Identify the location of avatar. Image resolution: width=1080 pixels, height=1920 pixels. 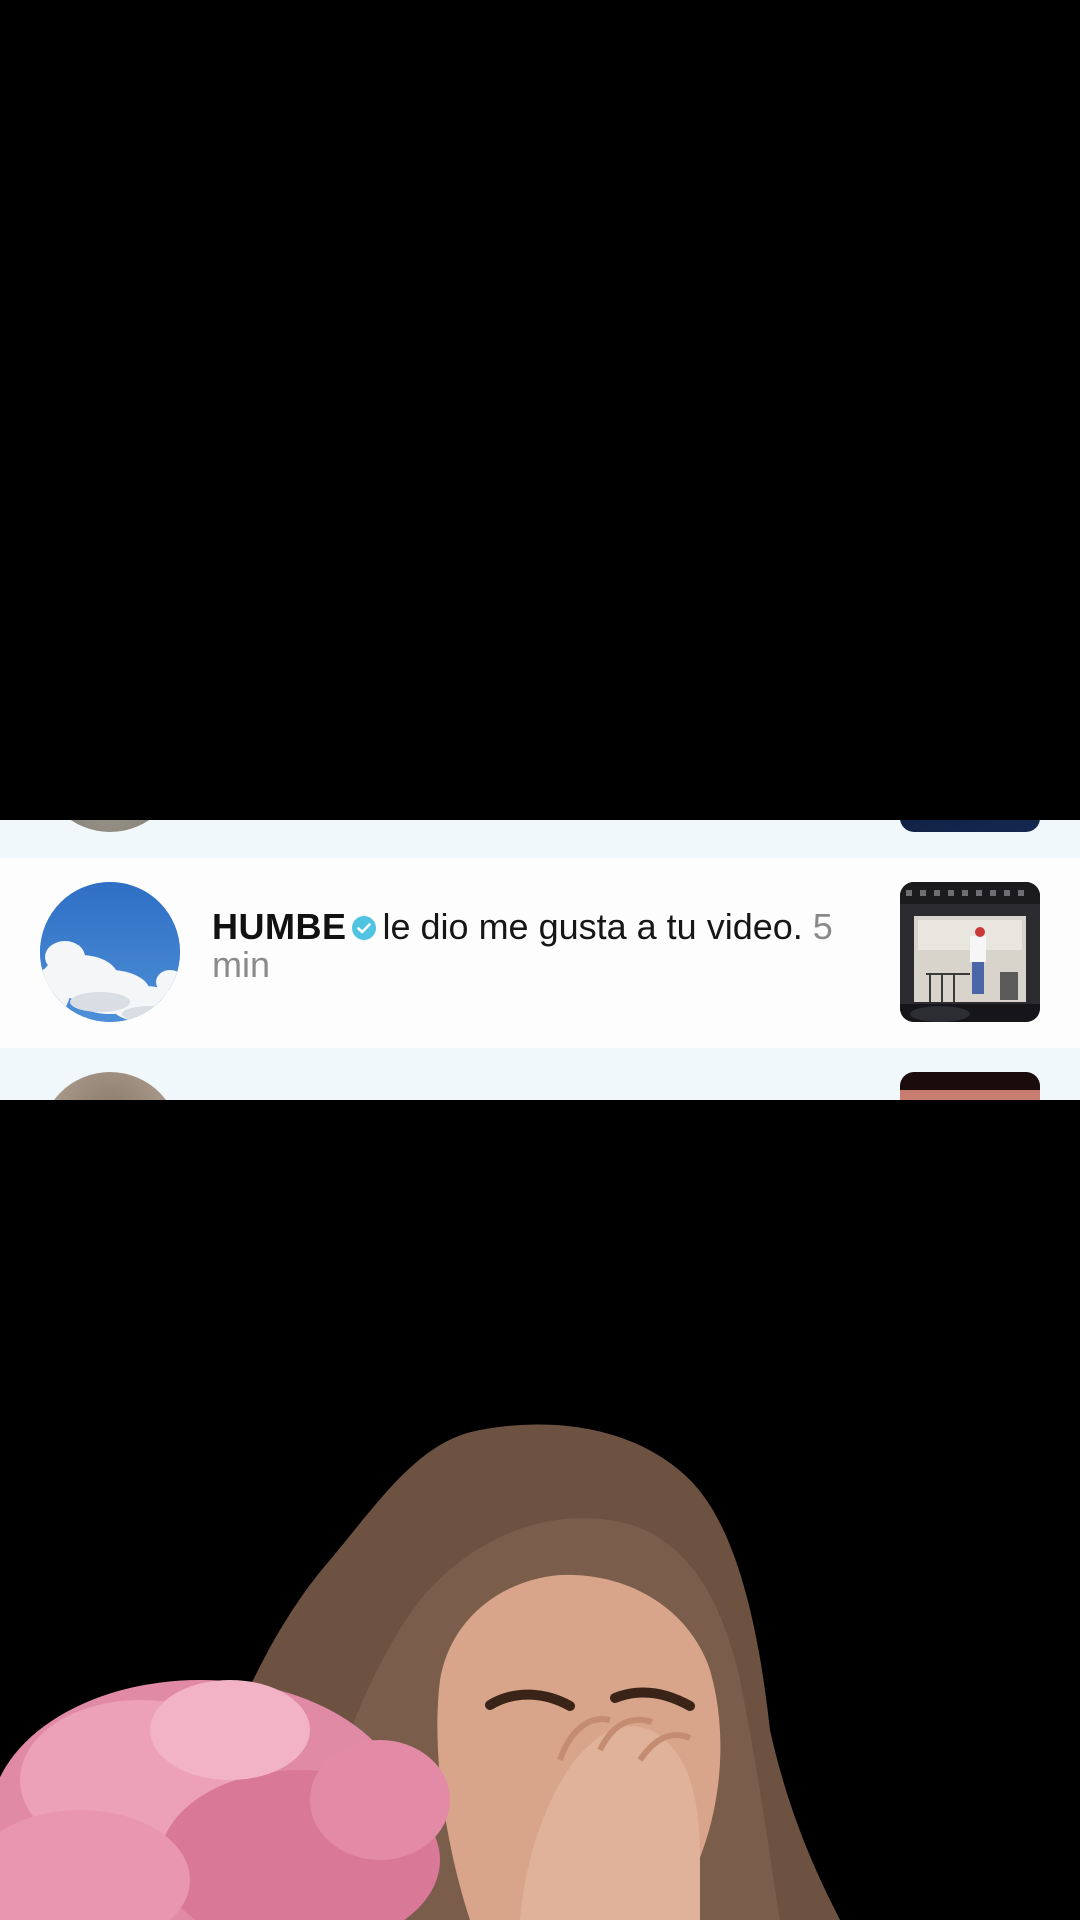
(110, 952).